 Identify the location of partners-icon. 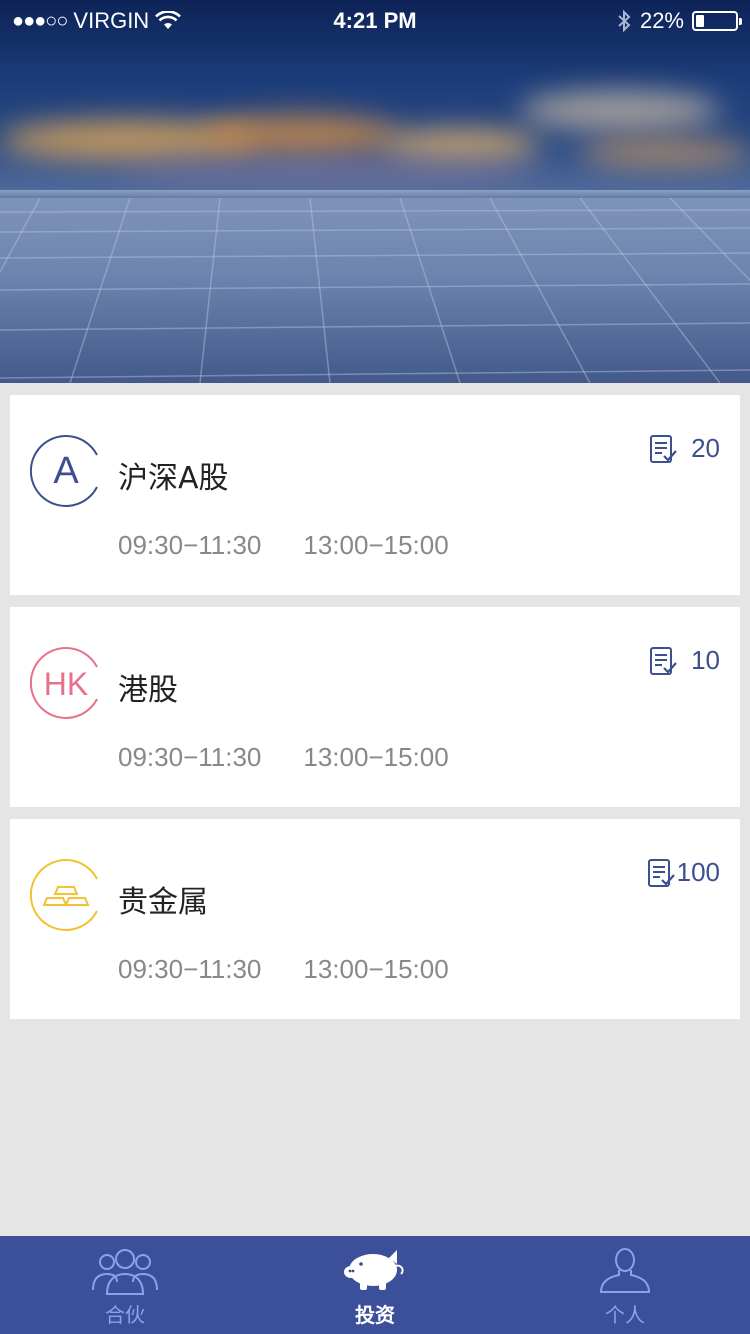
(125, 1272).